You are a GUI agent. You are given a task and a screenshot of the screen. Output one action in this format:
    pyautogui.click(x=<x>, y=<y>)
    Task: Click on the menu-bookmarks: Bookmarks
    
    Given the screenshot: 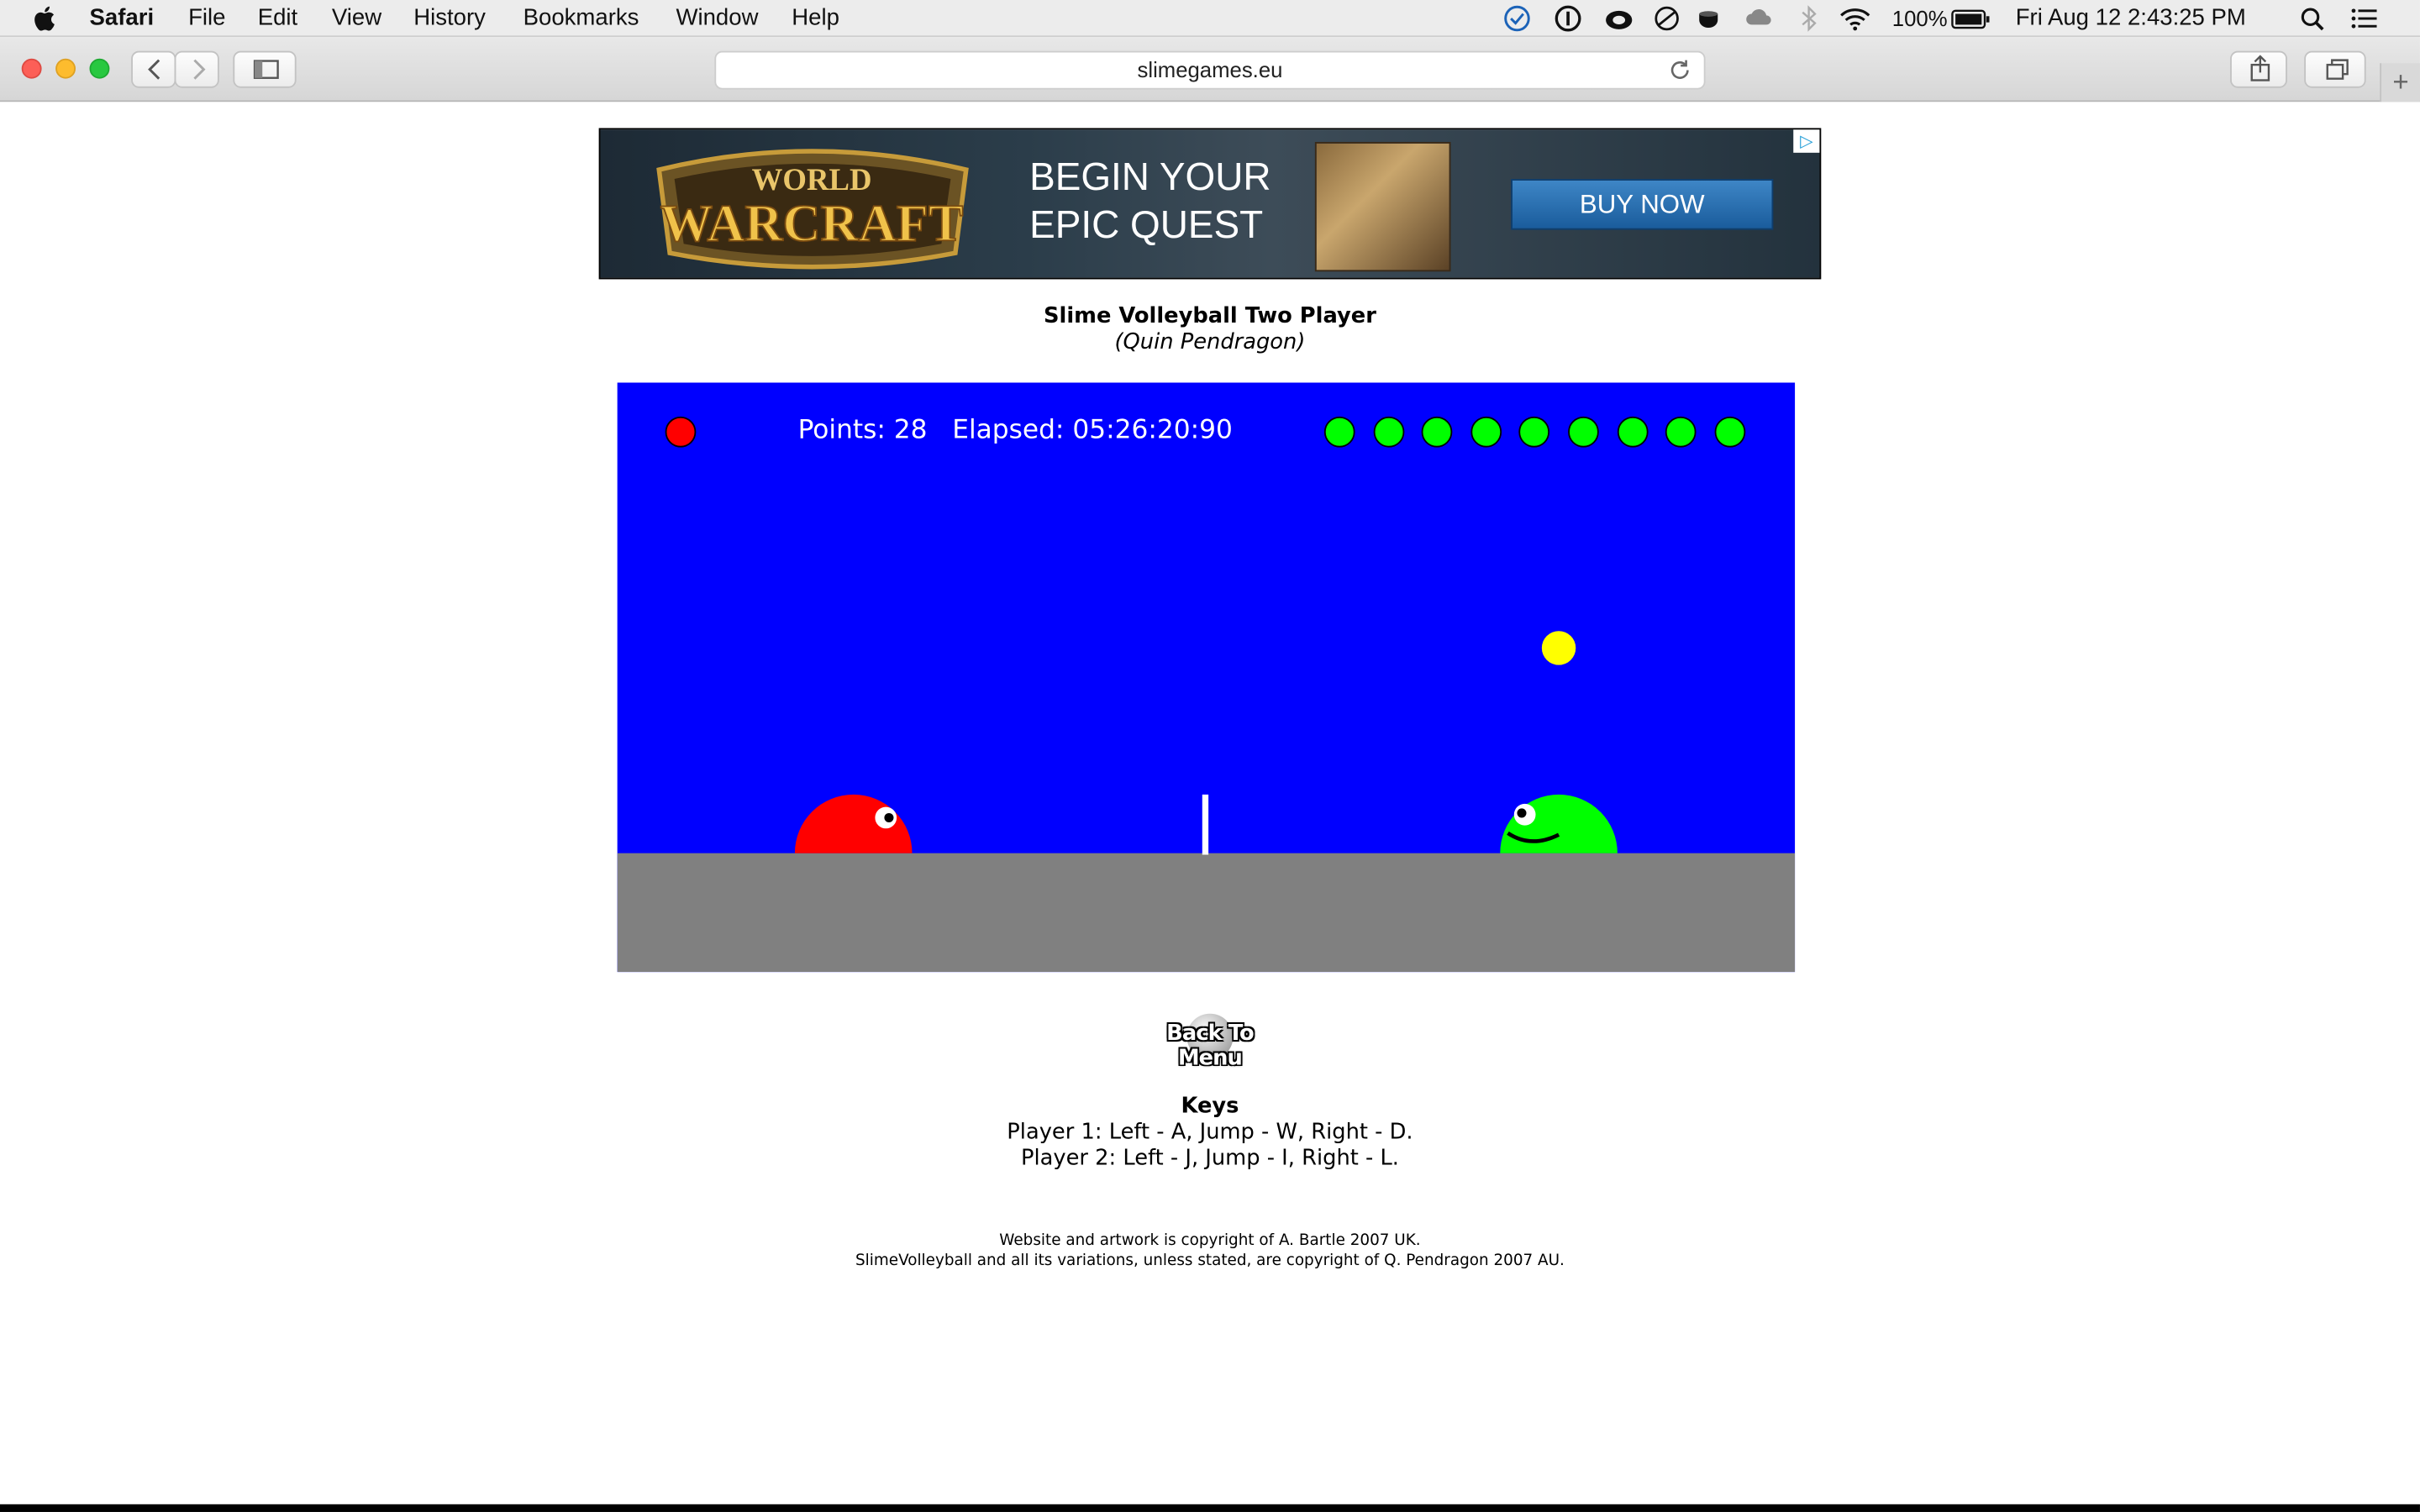 What is the action you would take?
    pyautogui.click(x=581, y=18)
    